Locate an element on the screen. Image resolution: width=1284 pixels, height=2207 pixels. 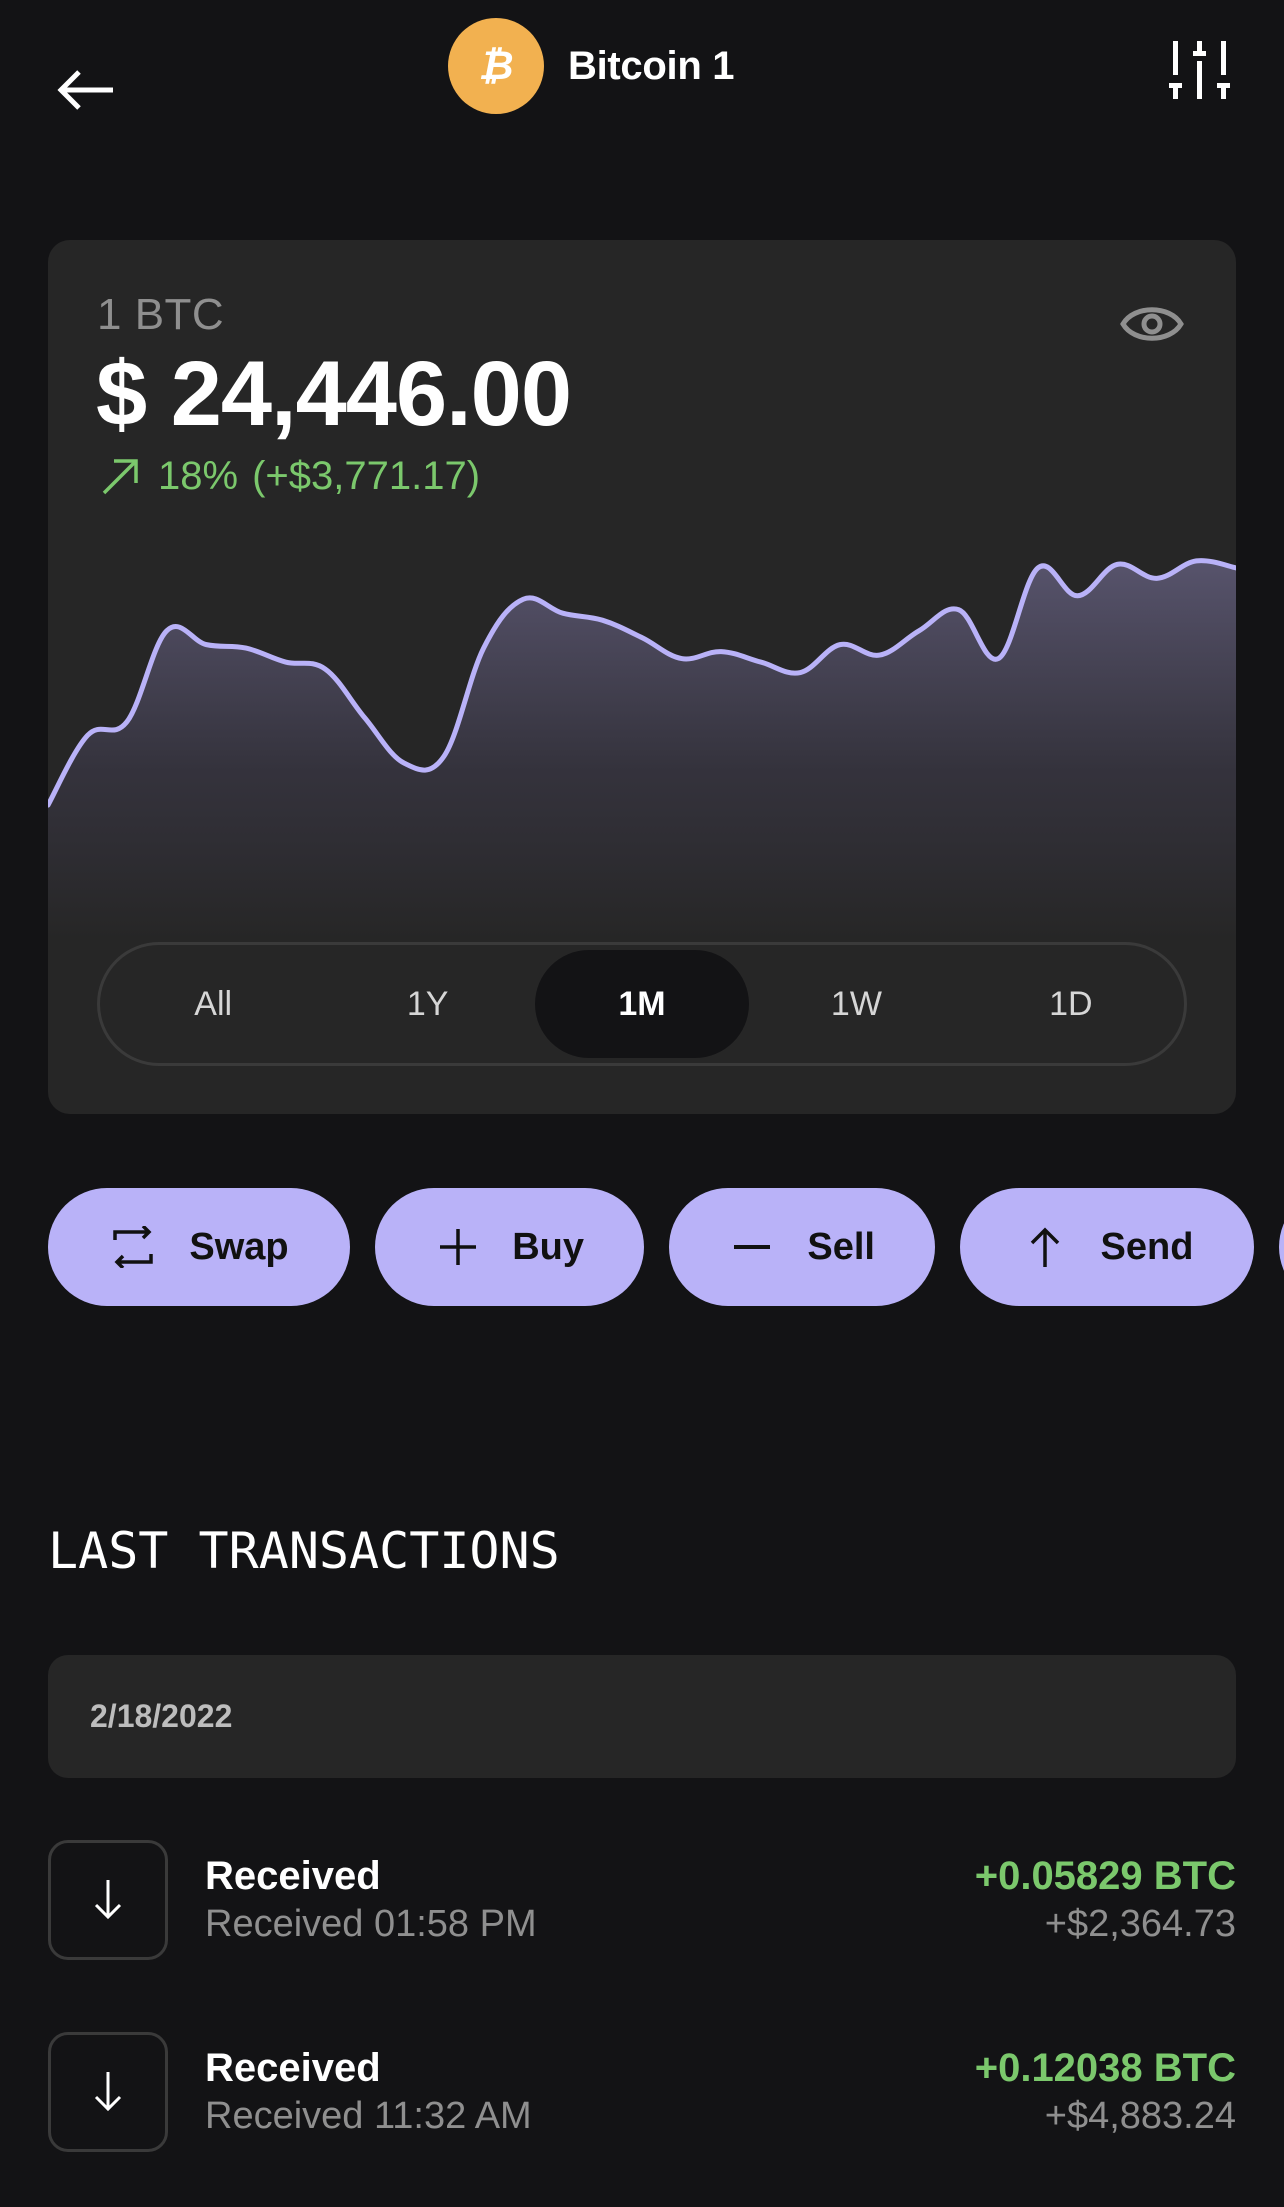
trend-up-icon is located at coordinates (120, 476).